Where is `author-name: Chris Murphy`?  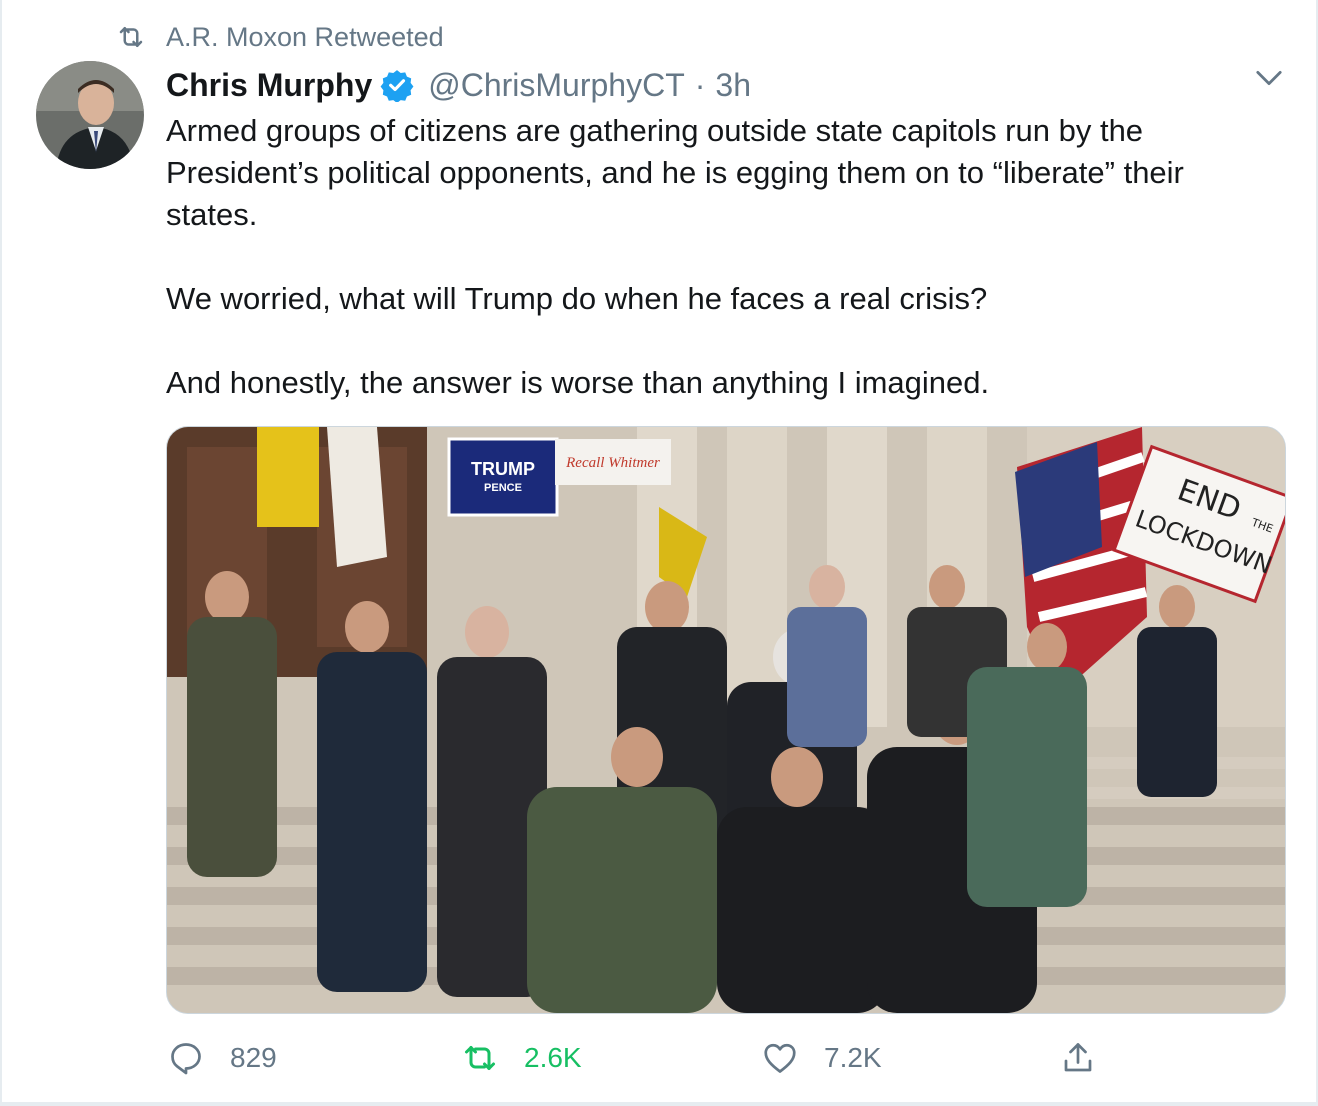
author-name: Chris Murphy is located at coordinates (269, 85).